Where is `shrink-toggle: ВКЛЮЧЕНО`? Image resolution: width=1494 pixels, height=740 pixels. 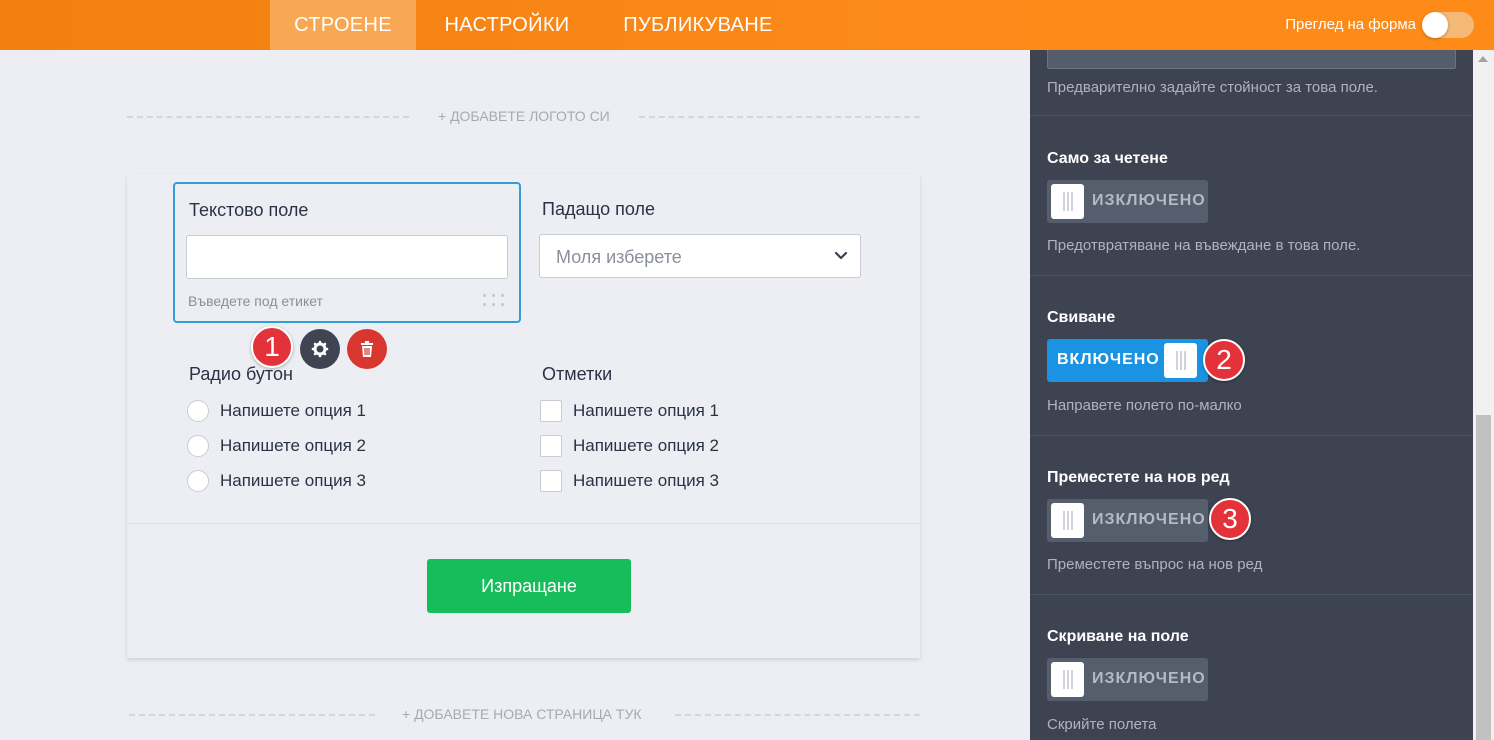 shrink-toggle: ВКЛЮЧЕНО is located at coordinates (1127, 360).